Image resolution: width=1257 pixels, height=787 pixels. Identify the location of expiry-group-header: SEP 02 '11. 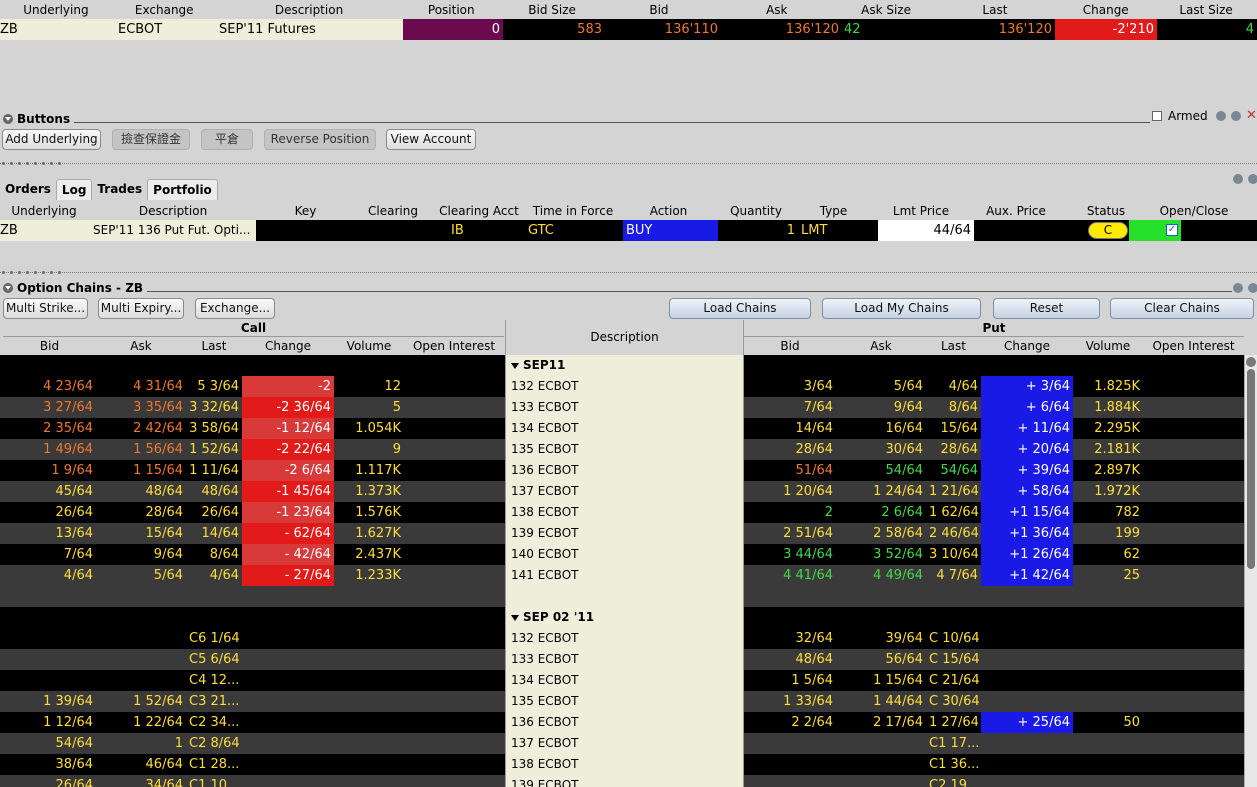
(622, 617).